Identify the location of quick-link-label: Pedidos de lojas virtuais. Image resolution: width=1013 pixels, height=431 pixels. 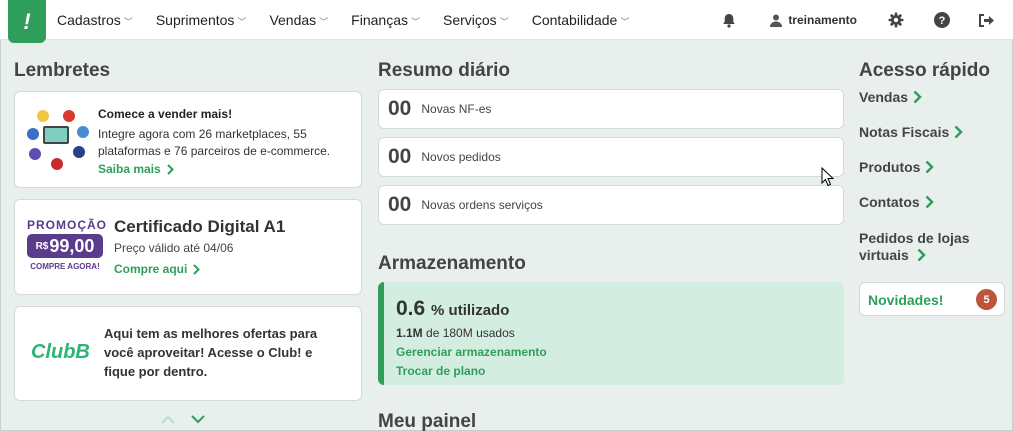
(914, 246).